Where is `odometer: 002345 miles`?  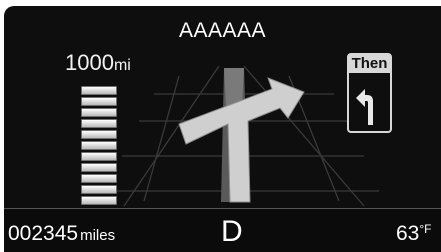 odometer: 002345 miles is located at coordinates (61, 234).